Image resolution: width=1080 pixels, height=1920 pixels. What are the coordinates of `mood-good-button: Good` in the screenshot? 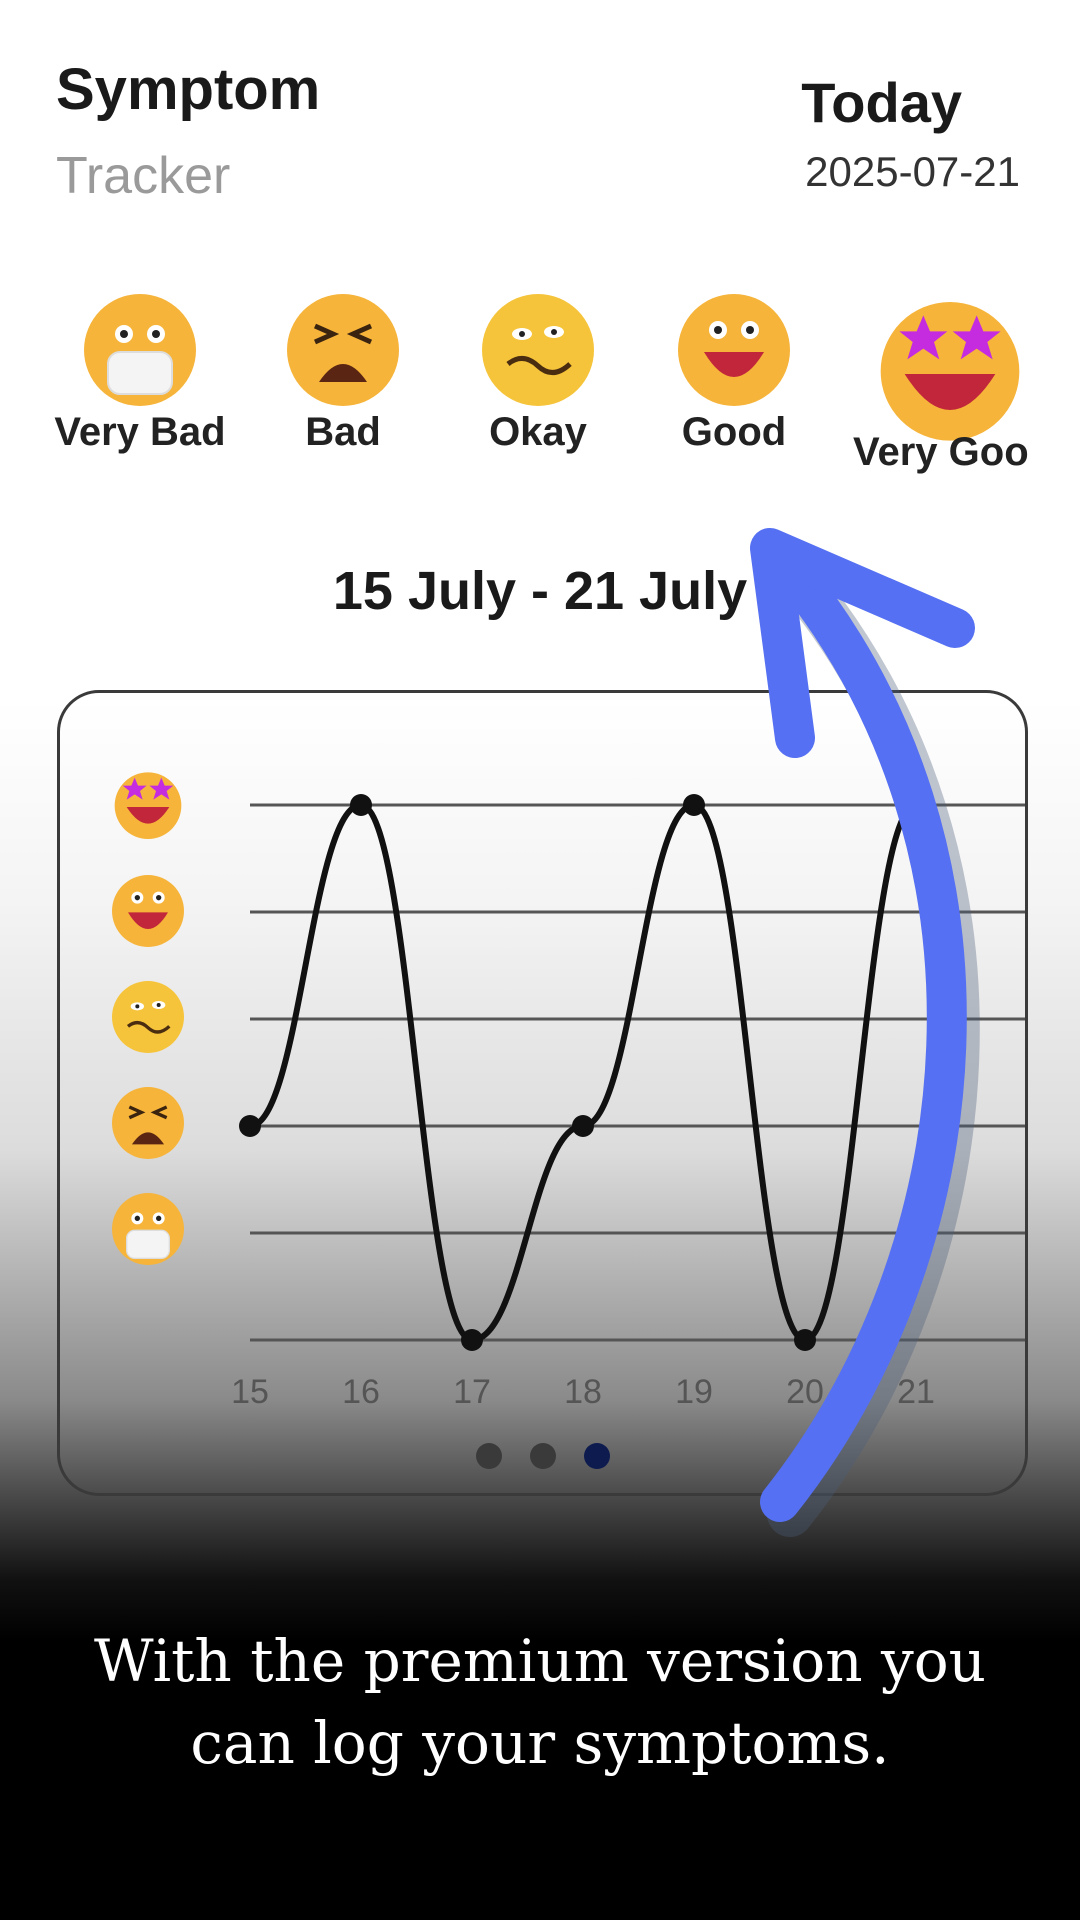 It's located at (734, 372).